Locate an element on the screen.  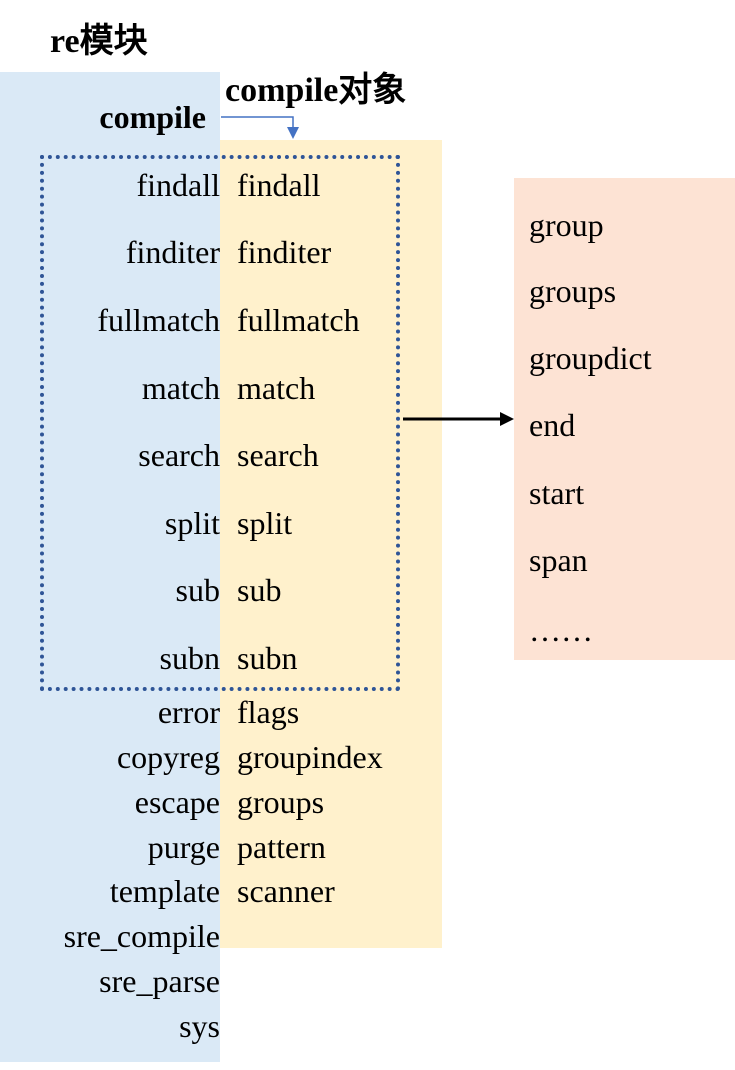
list-item: span is located at coordinates (558, 560).